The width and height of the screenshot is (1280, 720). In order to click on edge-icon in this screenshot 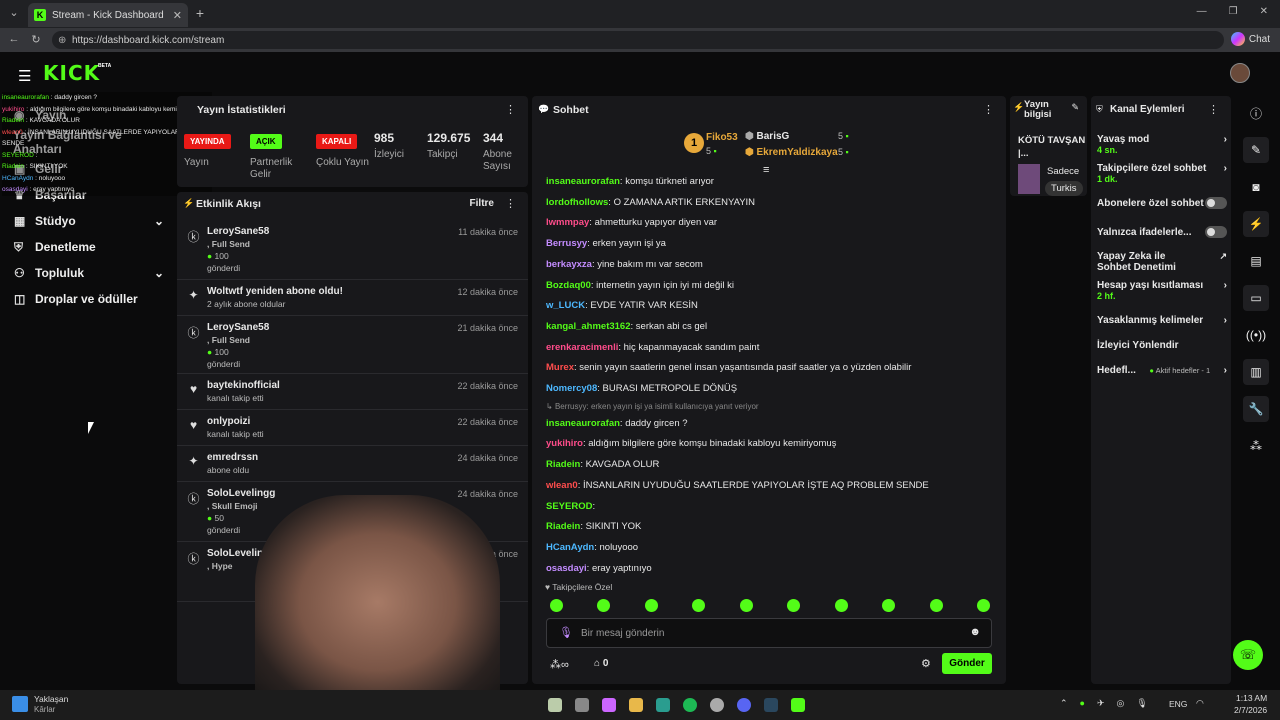, I will do `click(663, 705)`.